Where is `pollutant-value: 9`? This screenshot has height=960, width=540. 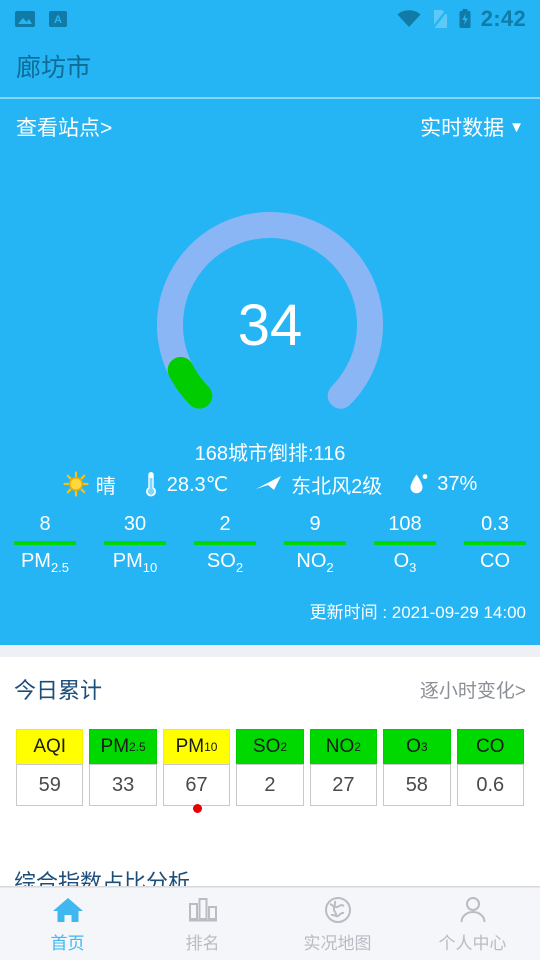 pollutant-value: 9 is located at coordinates (315, 524).